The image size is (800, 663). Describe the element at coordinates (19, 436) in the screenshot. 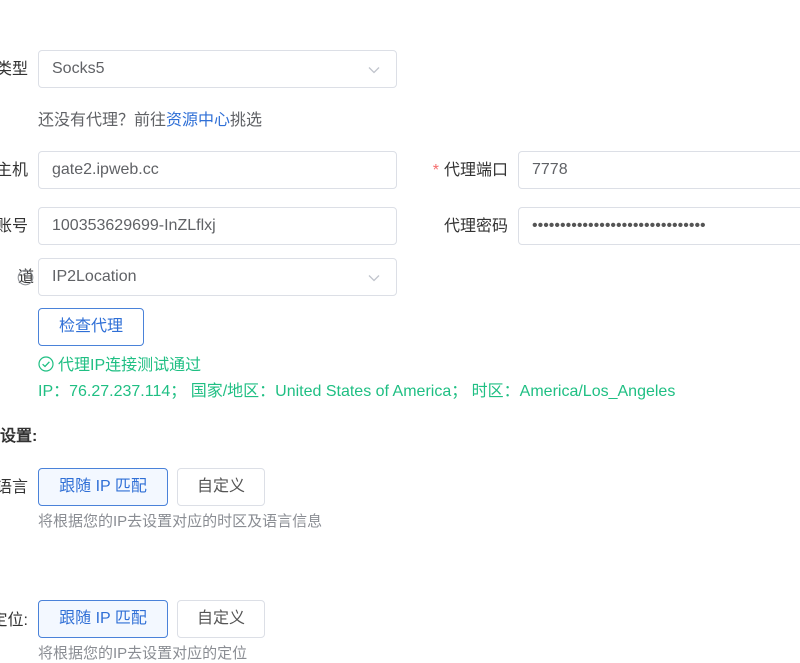

I see `settings-heading: 设置:` at that location.